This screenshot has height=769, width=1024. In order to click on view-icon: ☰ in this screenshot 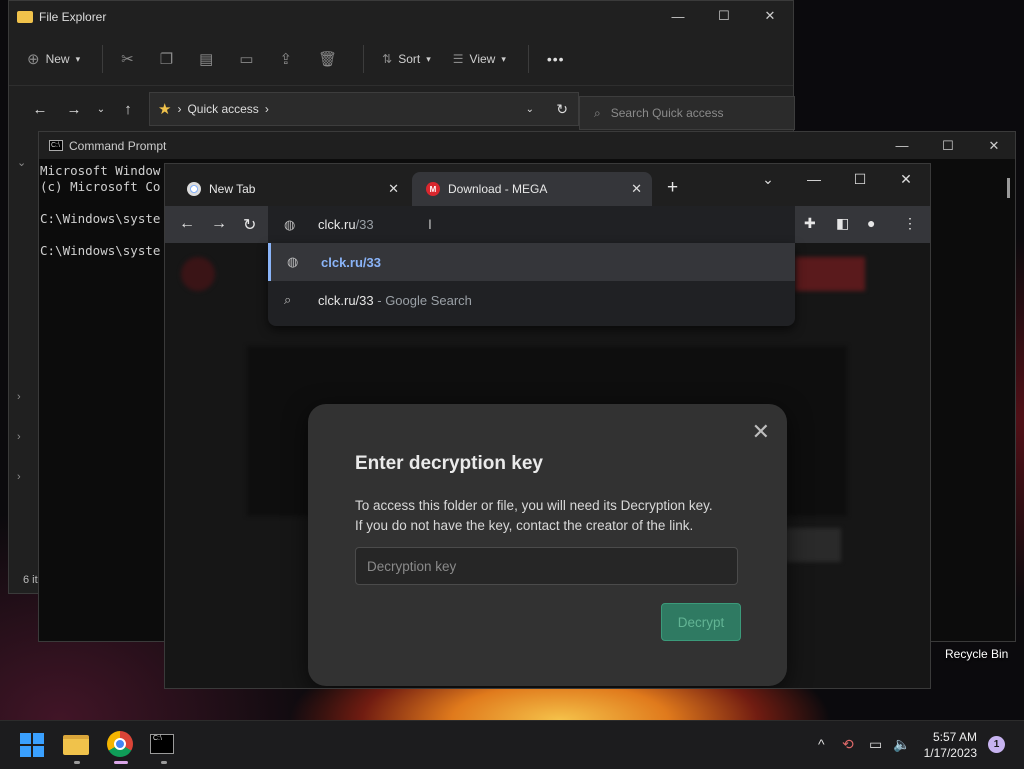, I will do `click(458, 59)`.